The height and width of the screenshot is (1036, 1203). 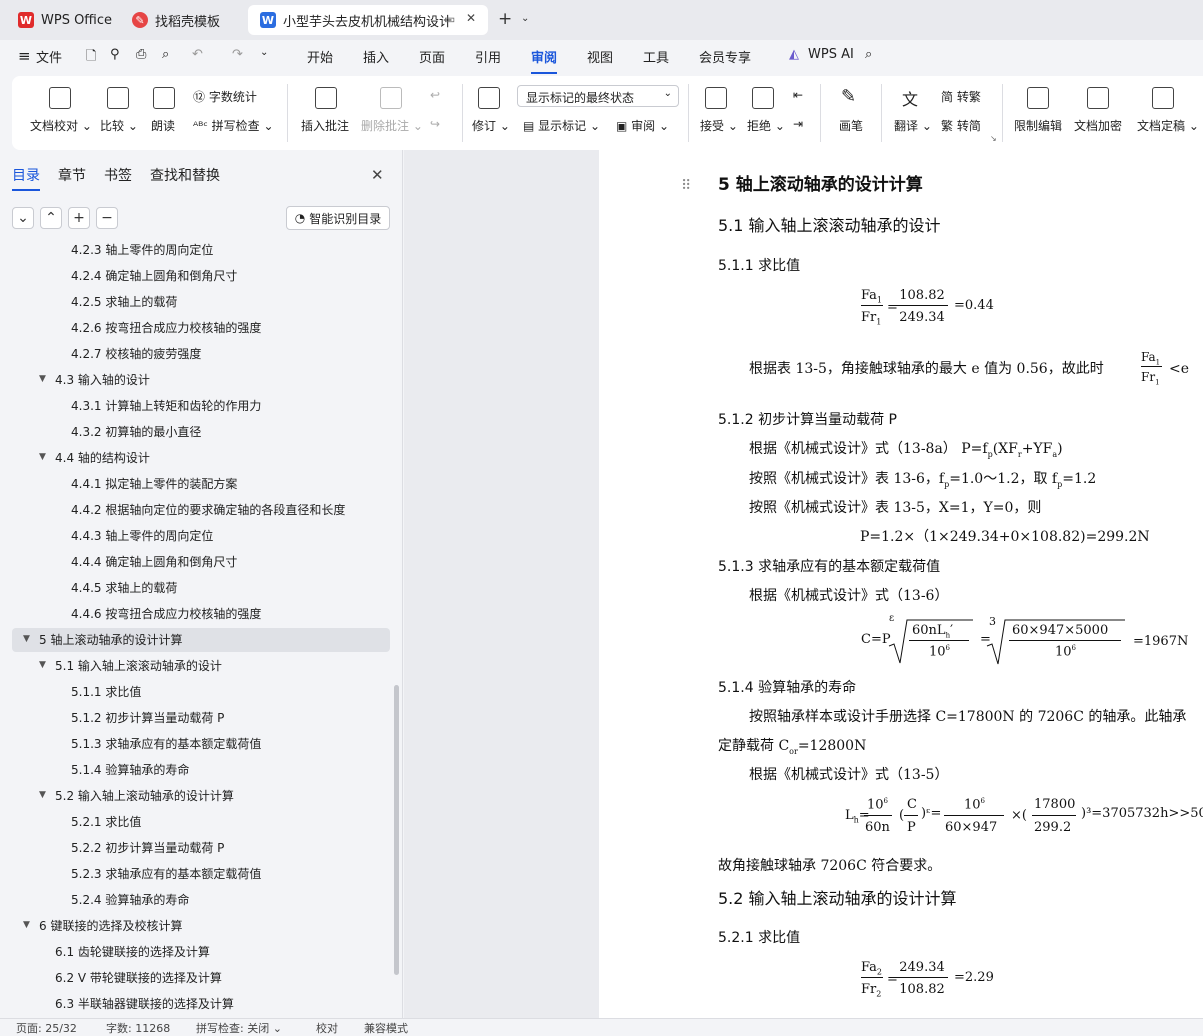 What do you see at coordinates (488, 56) in the screenshot?
I see `menu-reference: 引用` at bounding box center [488, 56].